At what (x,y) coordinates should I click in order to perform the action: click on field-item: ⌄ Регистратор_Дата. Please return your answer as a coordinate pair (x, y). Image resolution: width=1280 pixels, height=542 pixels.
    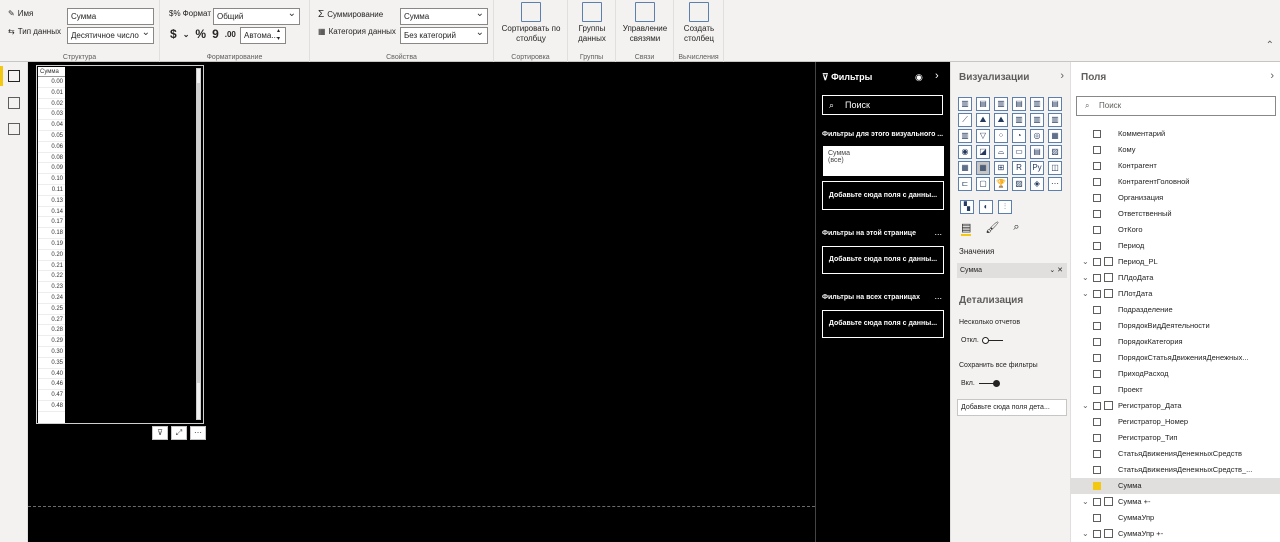
    Looking at the image, I should click on (1175, 406).